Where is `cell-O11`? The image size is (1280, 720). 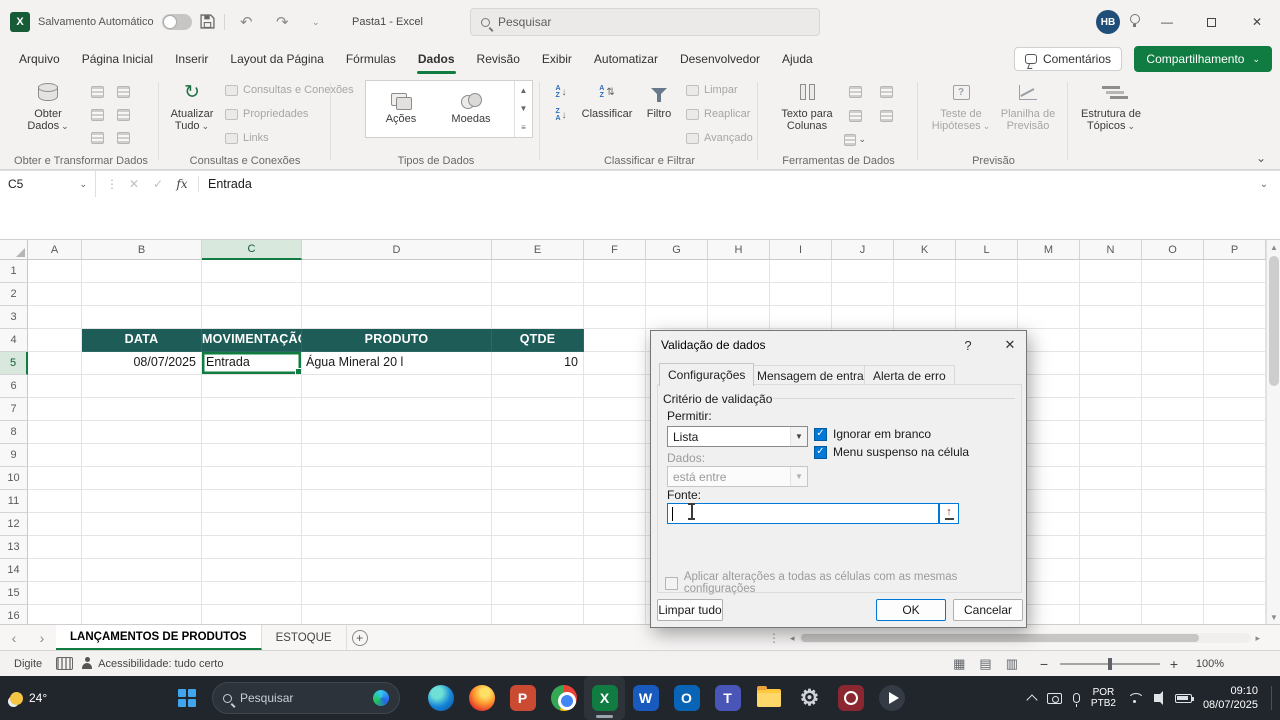
cell-O11 is located at coordinates (1173, 501).